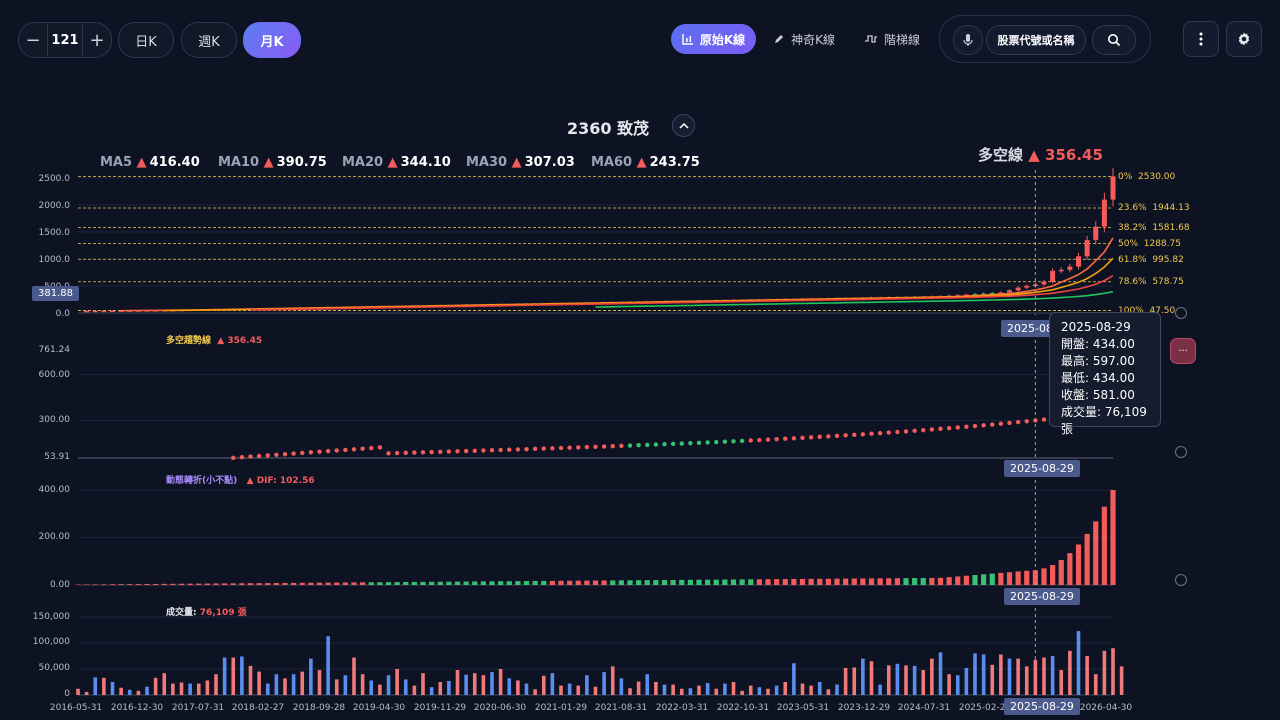 Image resolution: width=1280 pixels, height=720 pixels. What do you see at coordinates (1104, 420) in the screenshot?
I see `tooltip-volume: 成交量: 76,109 張` at bounding box center [1104, 420].